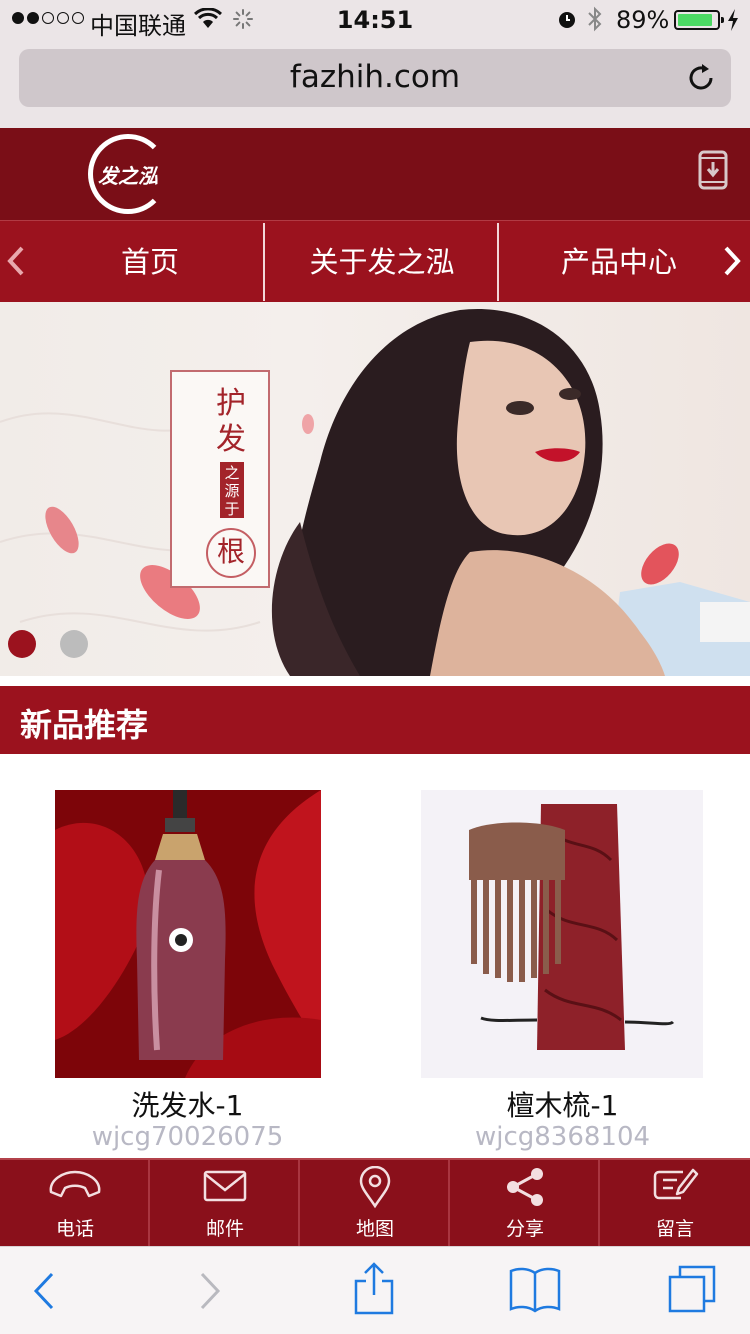 This screenshot has height=1334, width=750. What do you see at coordinates (692, 1289) in the screenshot?
I see `tabs-icon` at bounding box center [692, 1289].